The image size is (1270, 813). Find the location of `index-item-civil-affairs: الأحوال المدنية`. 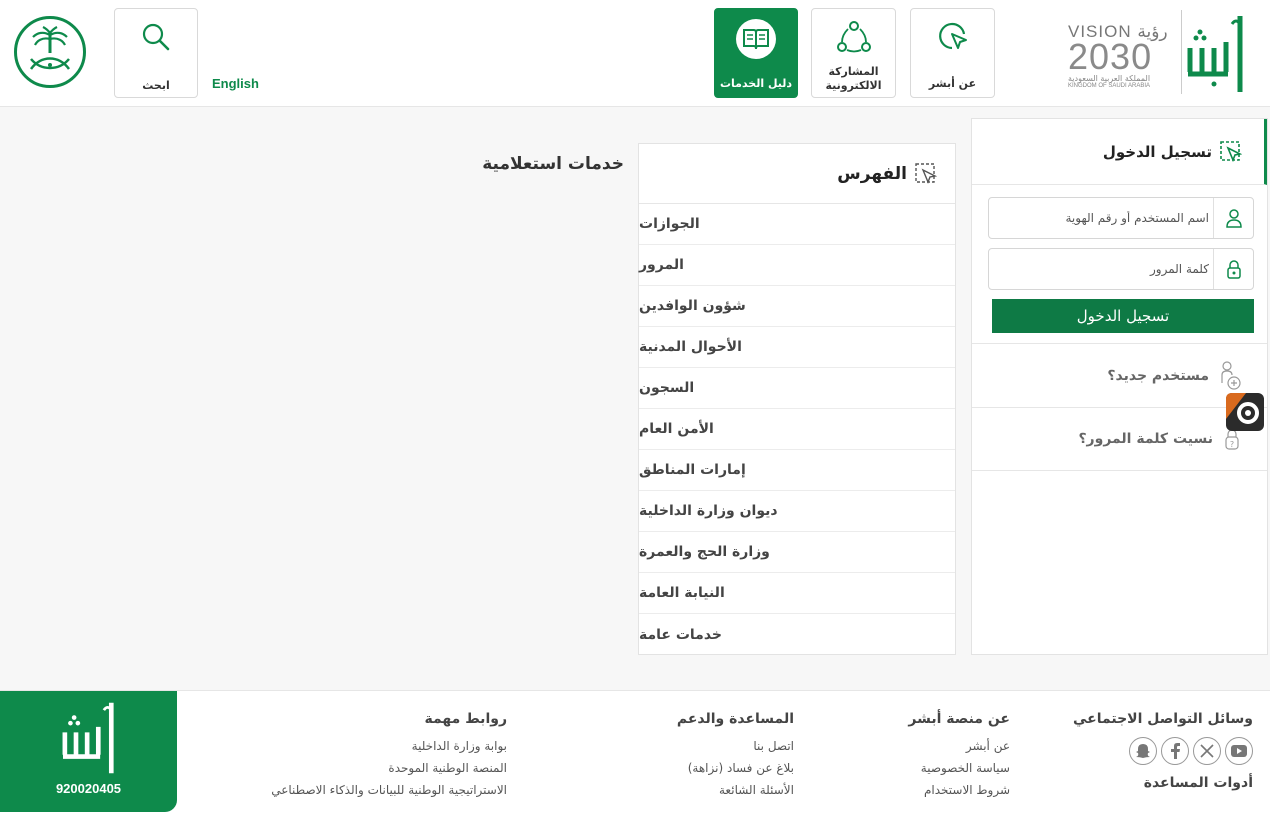

index-item-civil-affairs: الأحوال المدنية is located at coordinates (797, 347).